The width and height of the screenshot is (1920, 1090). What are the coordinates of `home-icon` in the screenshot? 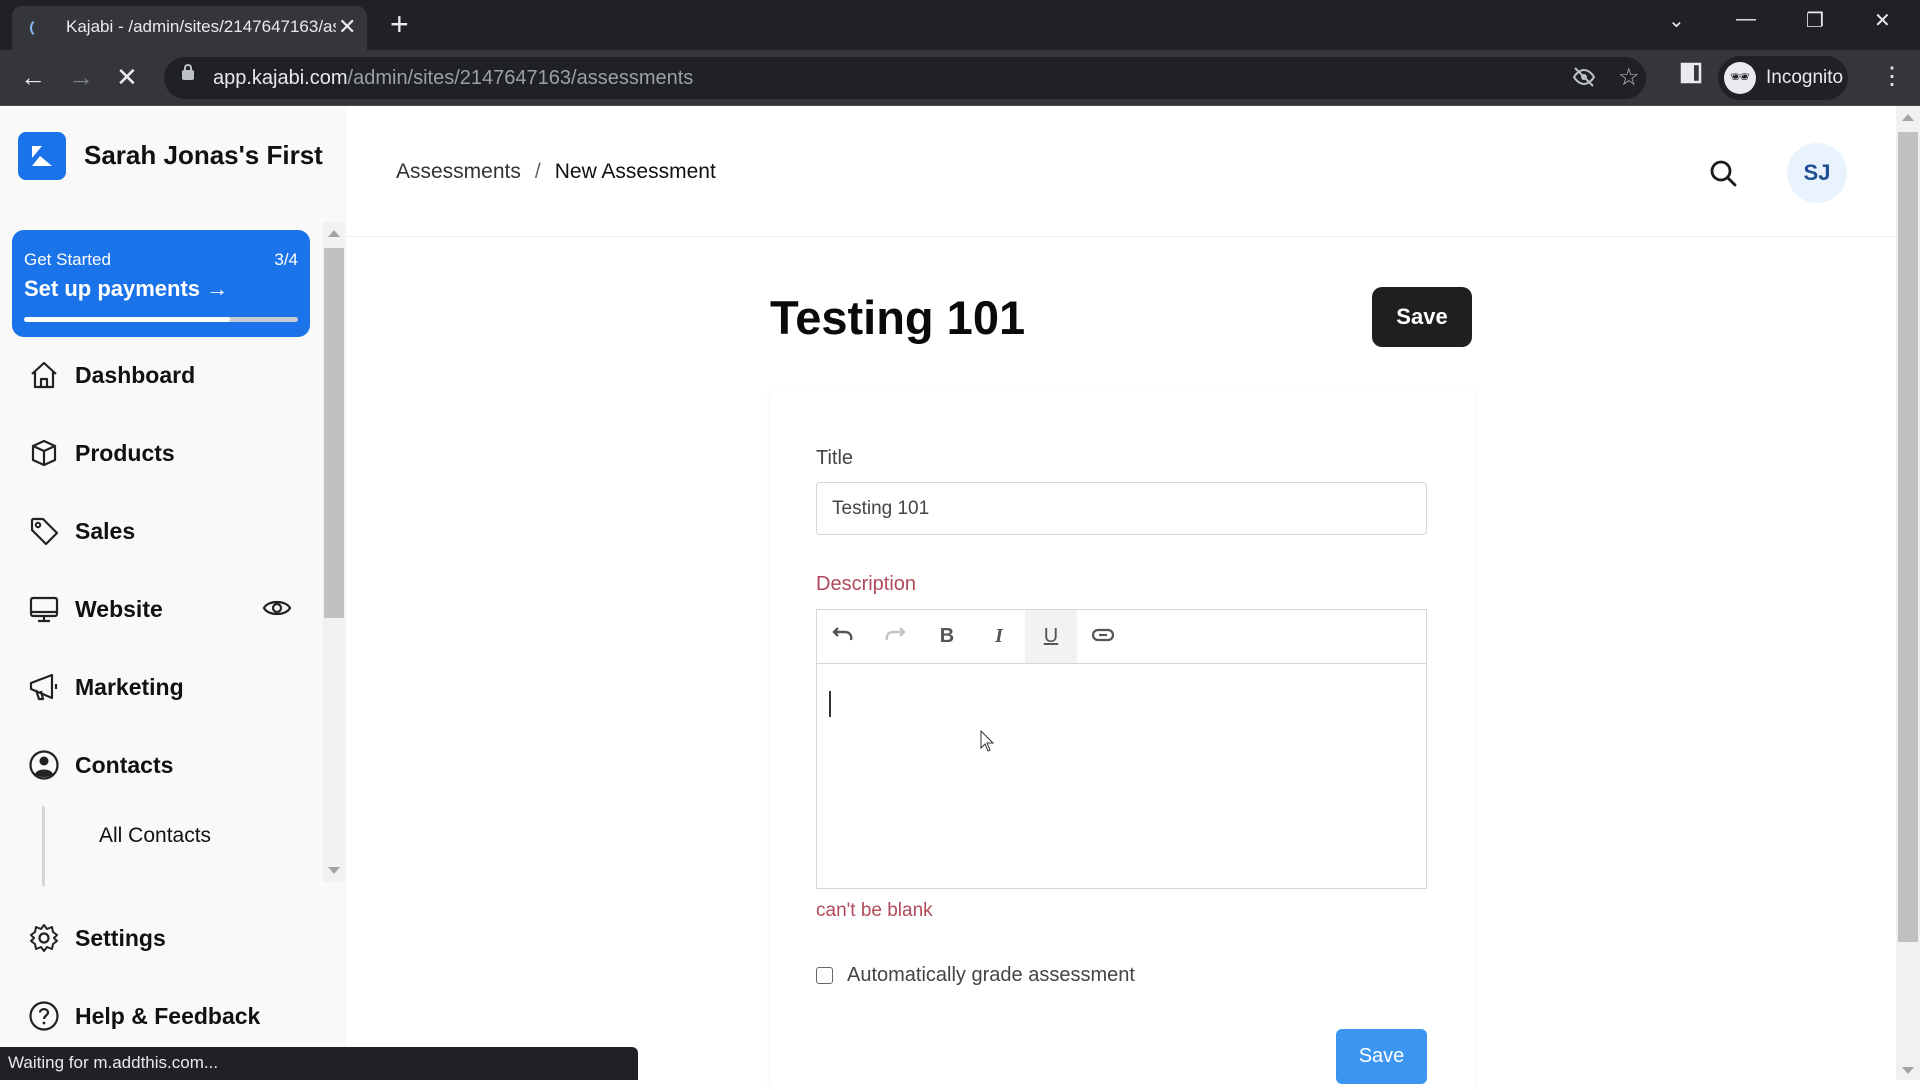 It's located at (44, 375).